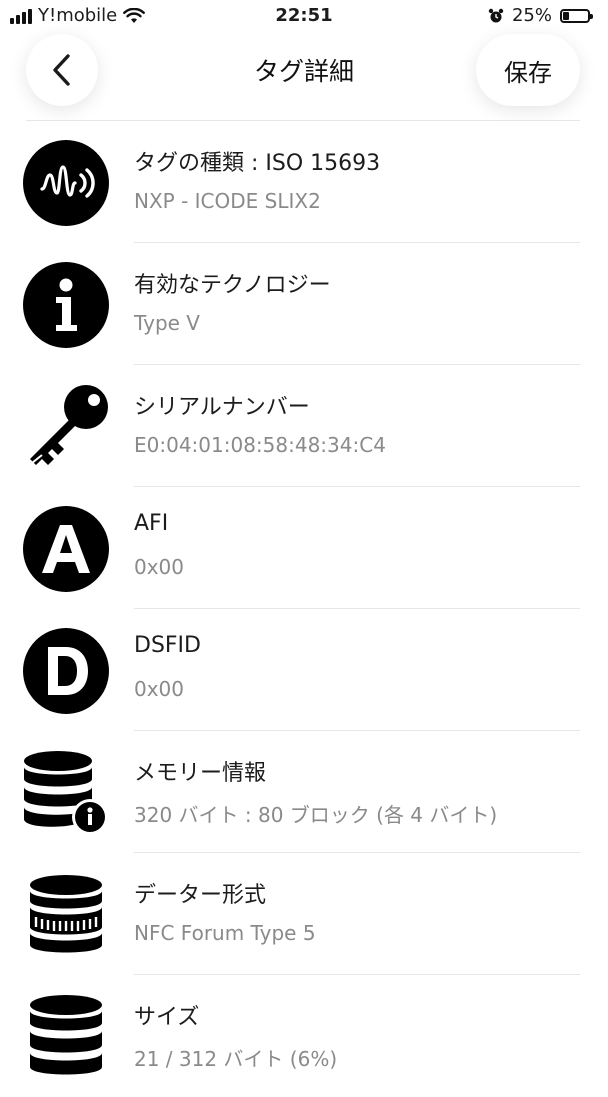 Image resolution: width=608 pixels, height=1097 pixels. I want to click on list-item-data-format: データー形式 NFC Forum Type 5, so click(304, 914).